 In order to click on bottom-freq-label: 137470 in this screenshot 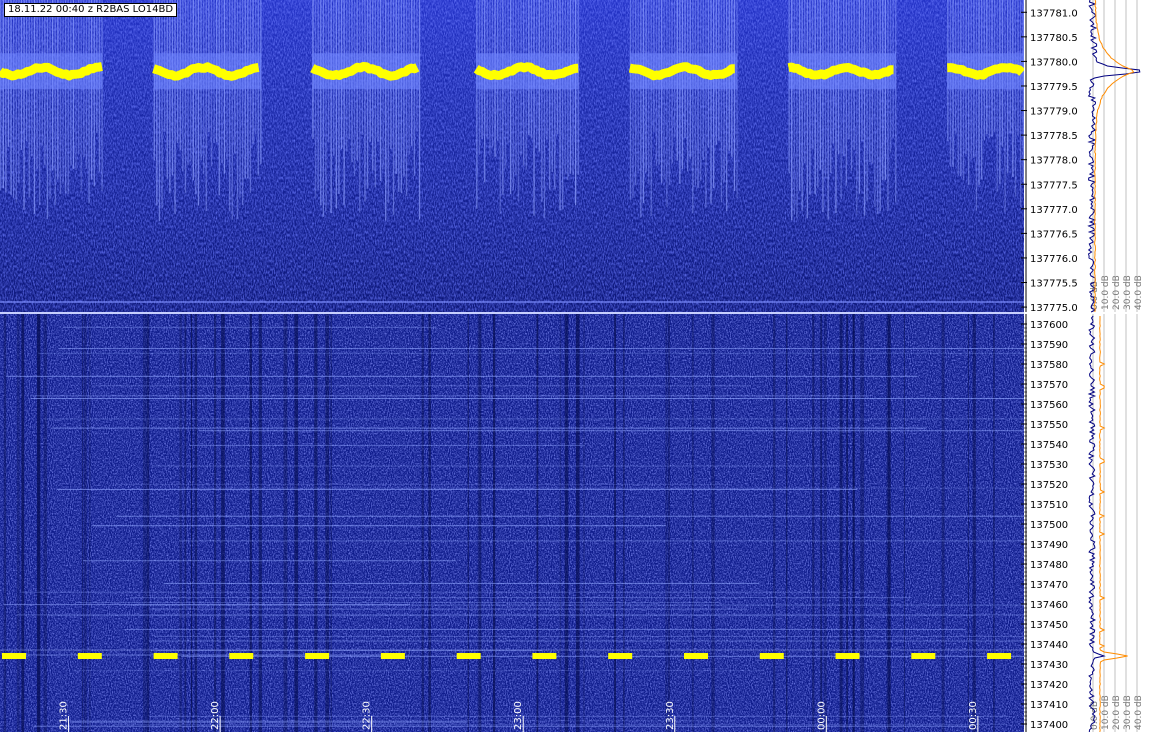, I will do `click(1049, 585)`.